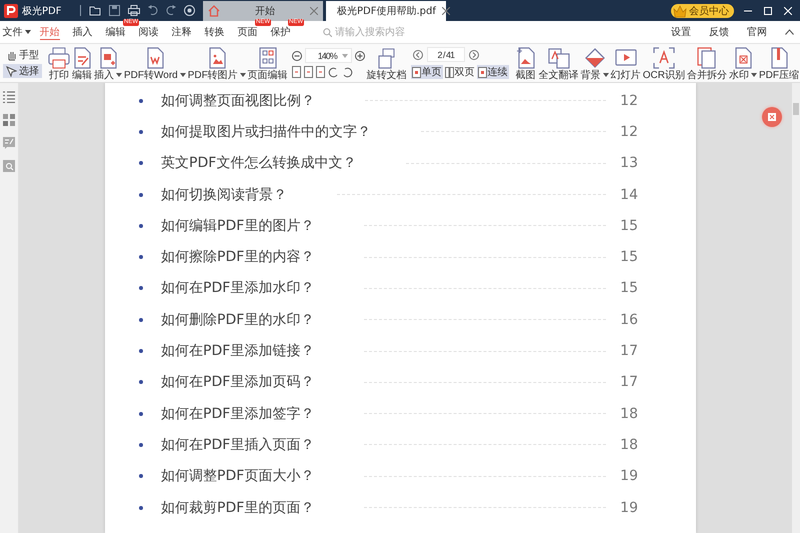 Image resolution: width=800 pixels, height=533 pixels. I want to click on menu-tab: 文件, so click(16, 32).